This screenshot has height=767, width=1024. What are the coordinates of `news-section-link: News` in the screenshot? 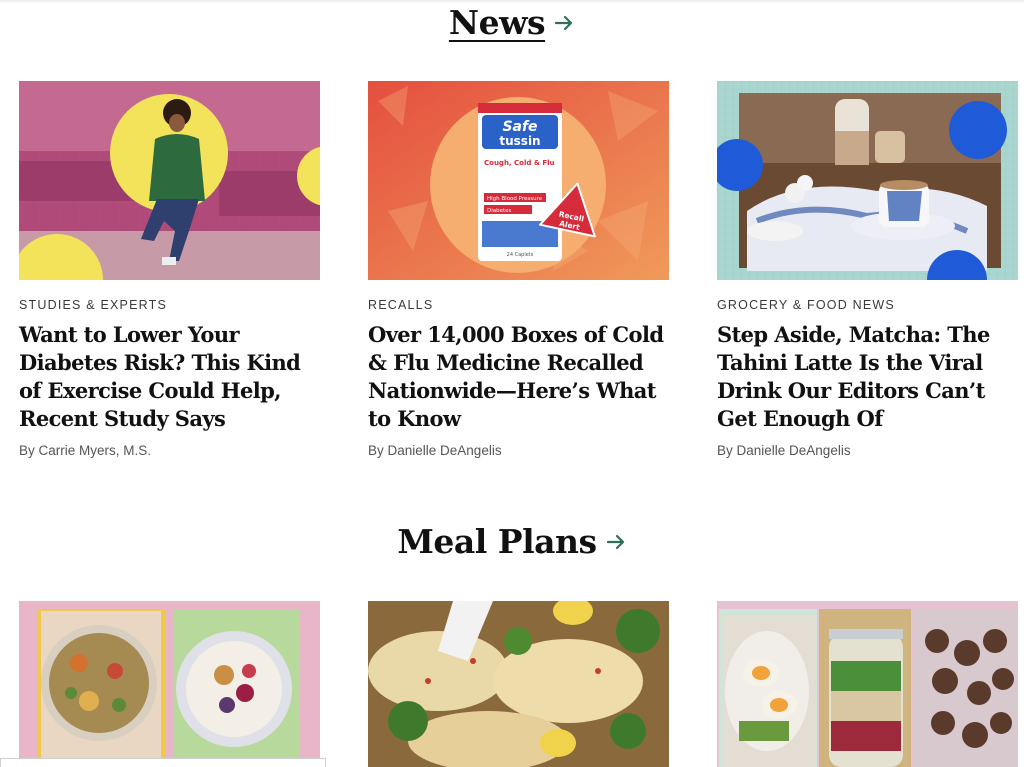 It's located at (512, 22).